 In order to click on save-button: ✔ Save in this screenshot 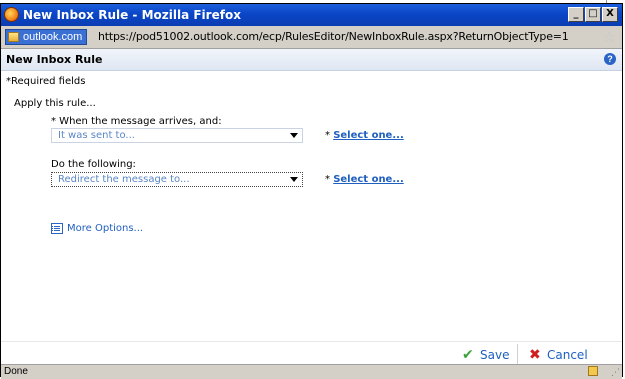, I will do `click(485, 356)`.